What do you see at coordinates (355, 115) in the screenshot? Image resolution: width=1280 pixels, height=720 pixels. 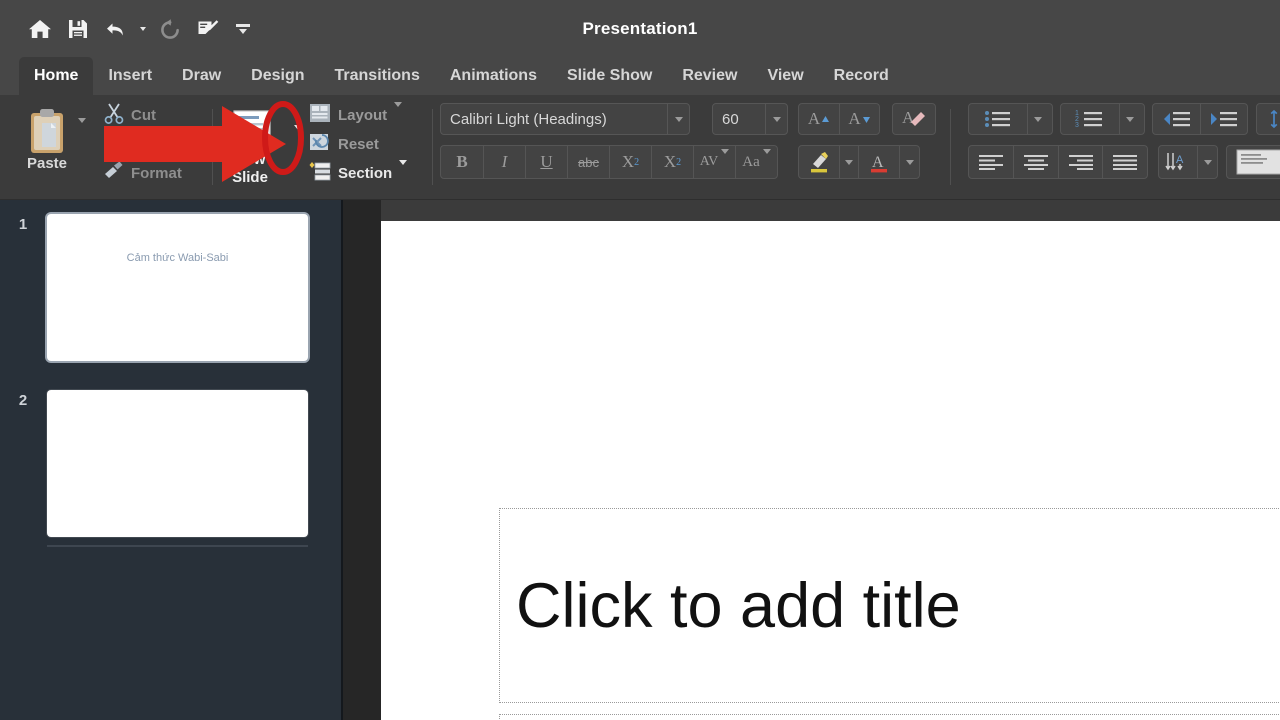 I see `layout-button: Layout` at bounding box center [355, 115].